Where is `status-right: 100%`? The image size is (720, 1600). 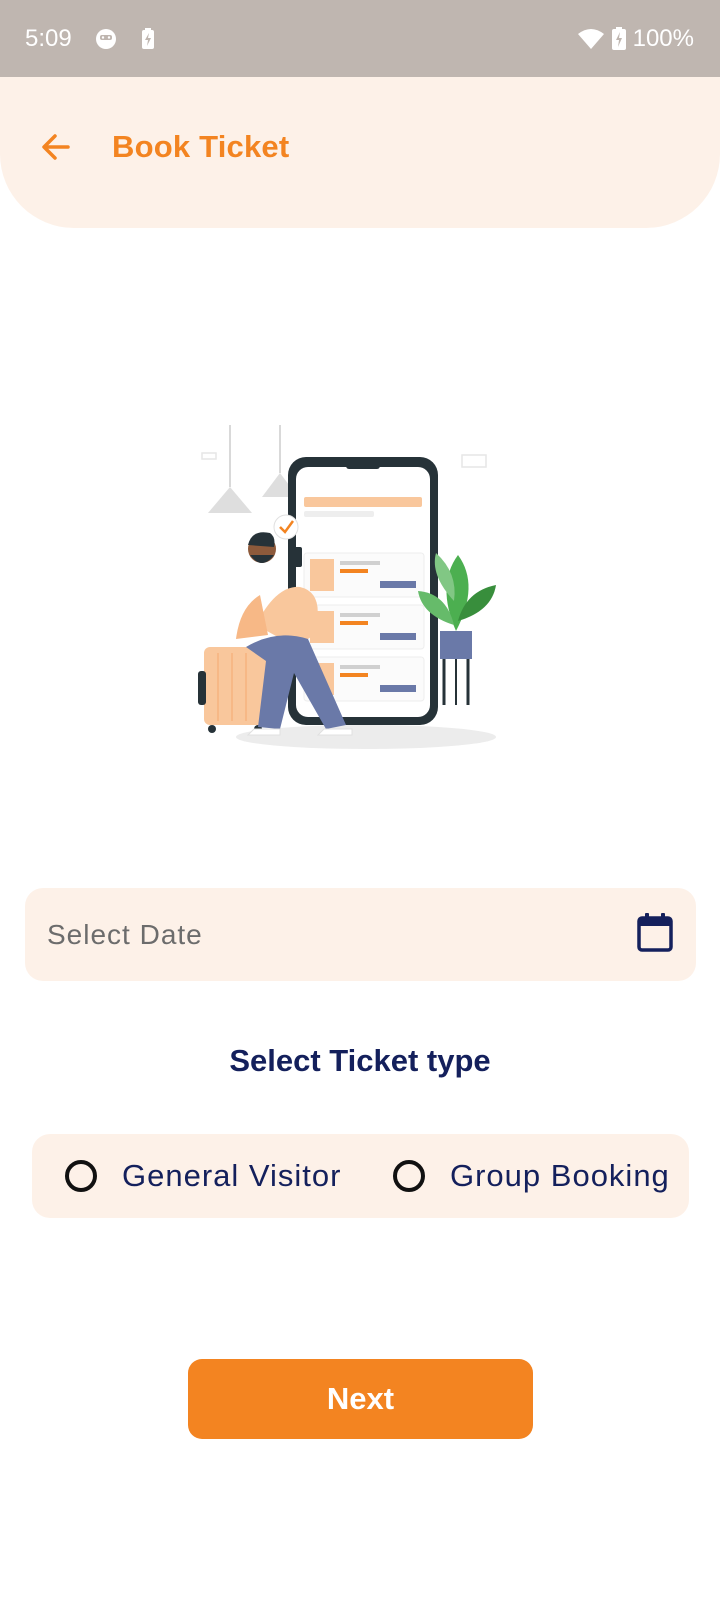
status-right: 100% is located at coordinates (635, 39).